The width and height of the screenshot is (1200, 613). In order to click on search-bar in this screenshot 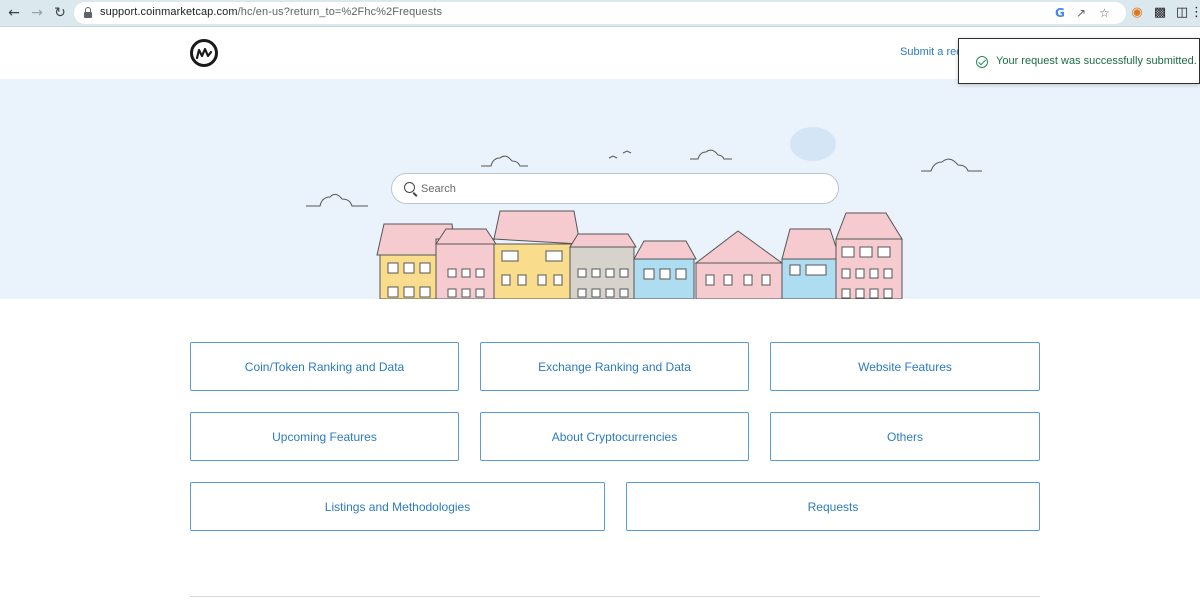, I will do `click(615, 188)`.